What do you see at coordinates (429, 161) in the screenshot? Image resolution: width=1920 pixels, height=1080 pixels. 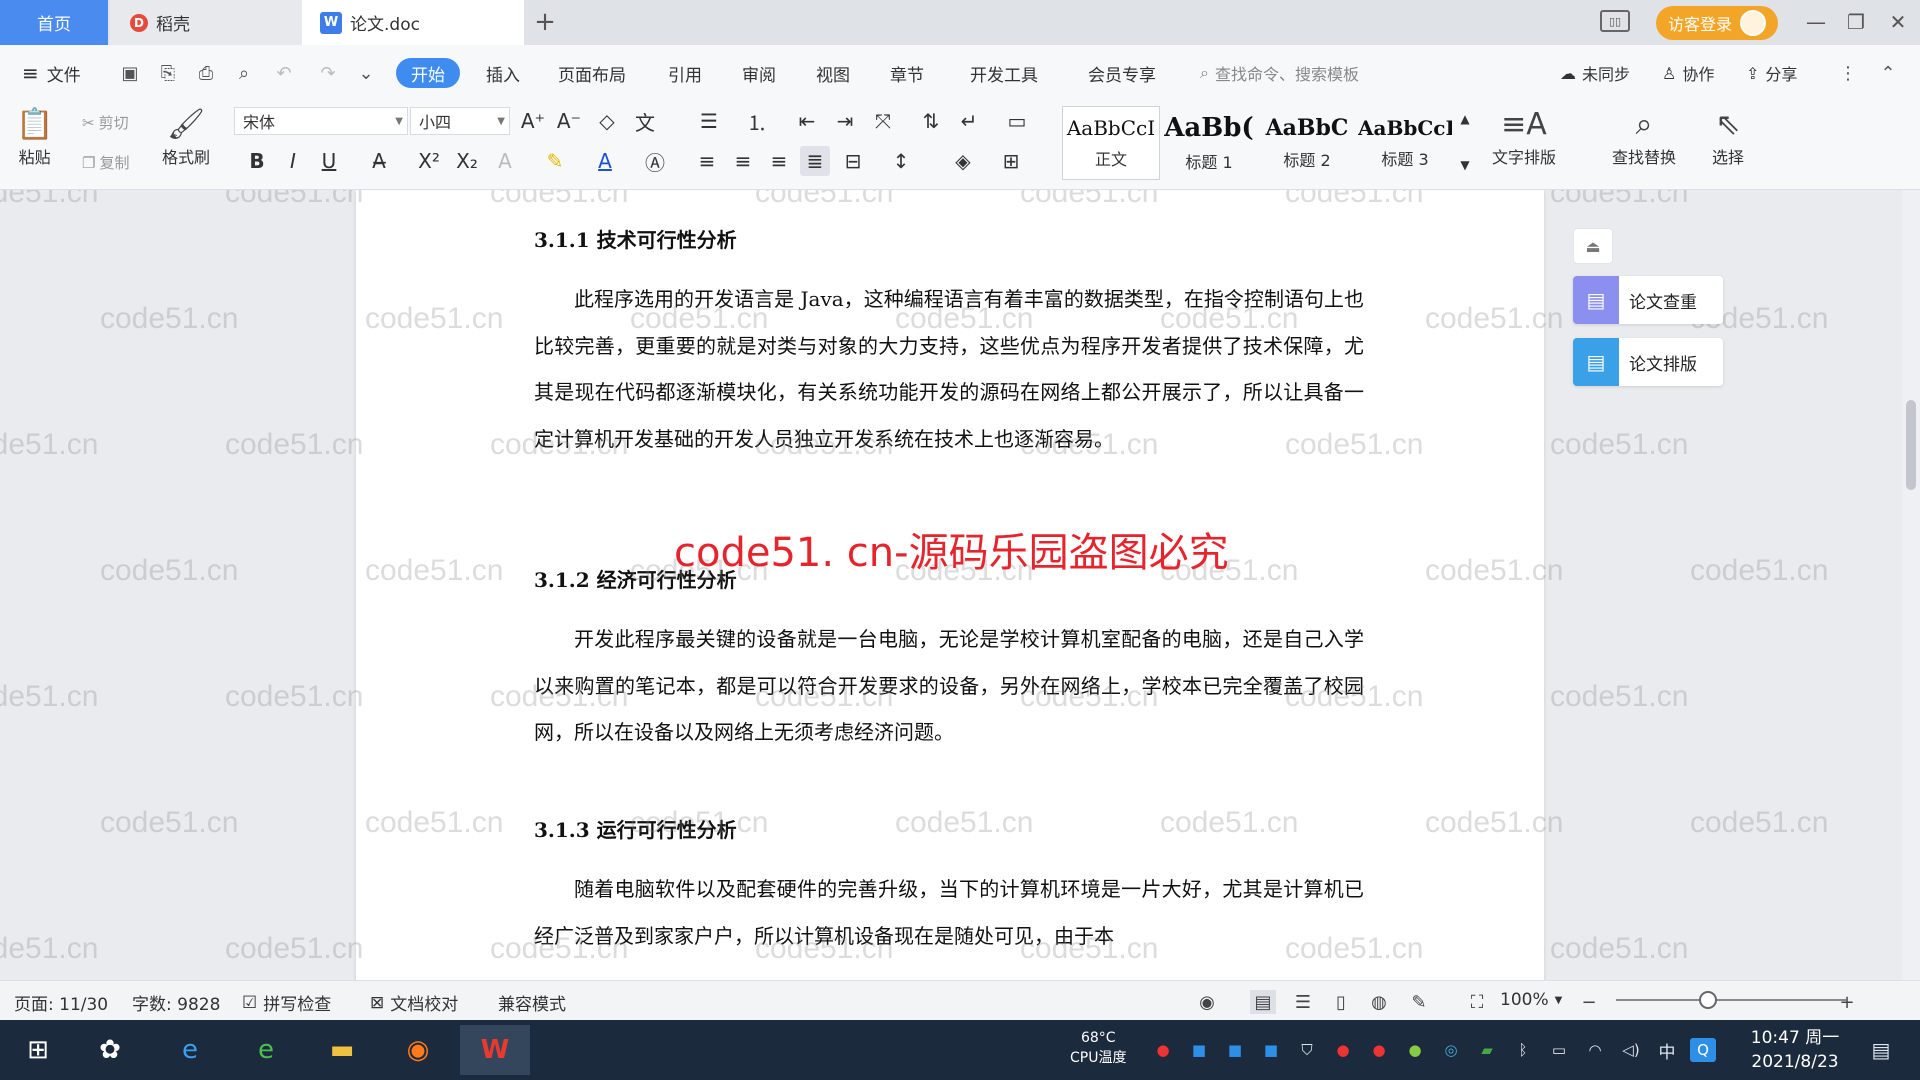 I see `superscript-icon: X²` at bounding box center [429, 161].